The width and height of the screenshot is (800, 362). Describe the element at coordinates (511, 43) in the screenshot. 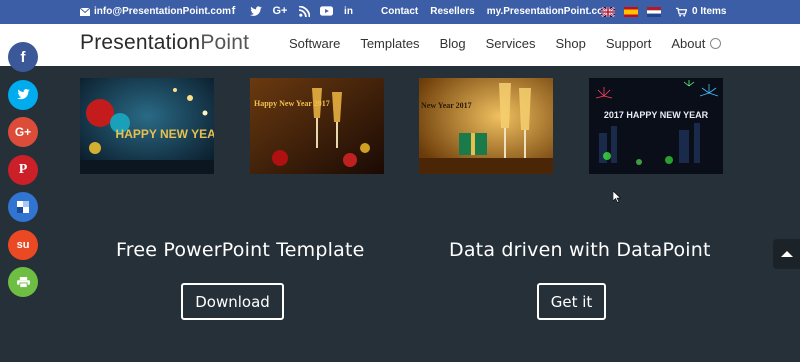

I see `nav-services: Services` at that location.